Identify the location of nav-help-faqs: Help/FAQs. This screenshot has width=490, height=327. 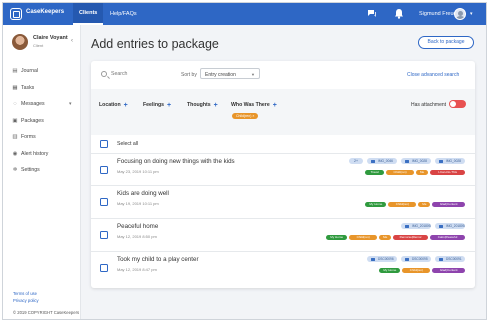
(123, 14).